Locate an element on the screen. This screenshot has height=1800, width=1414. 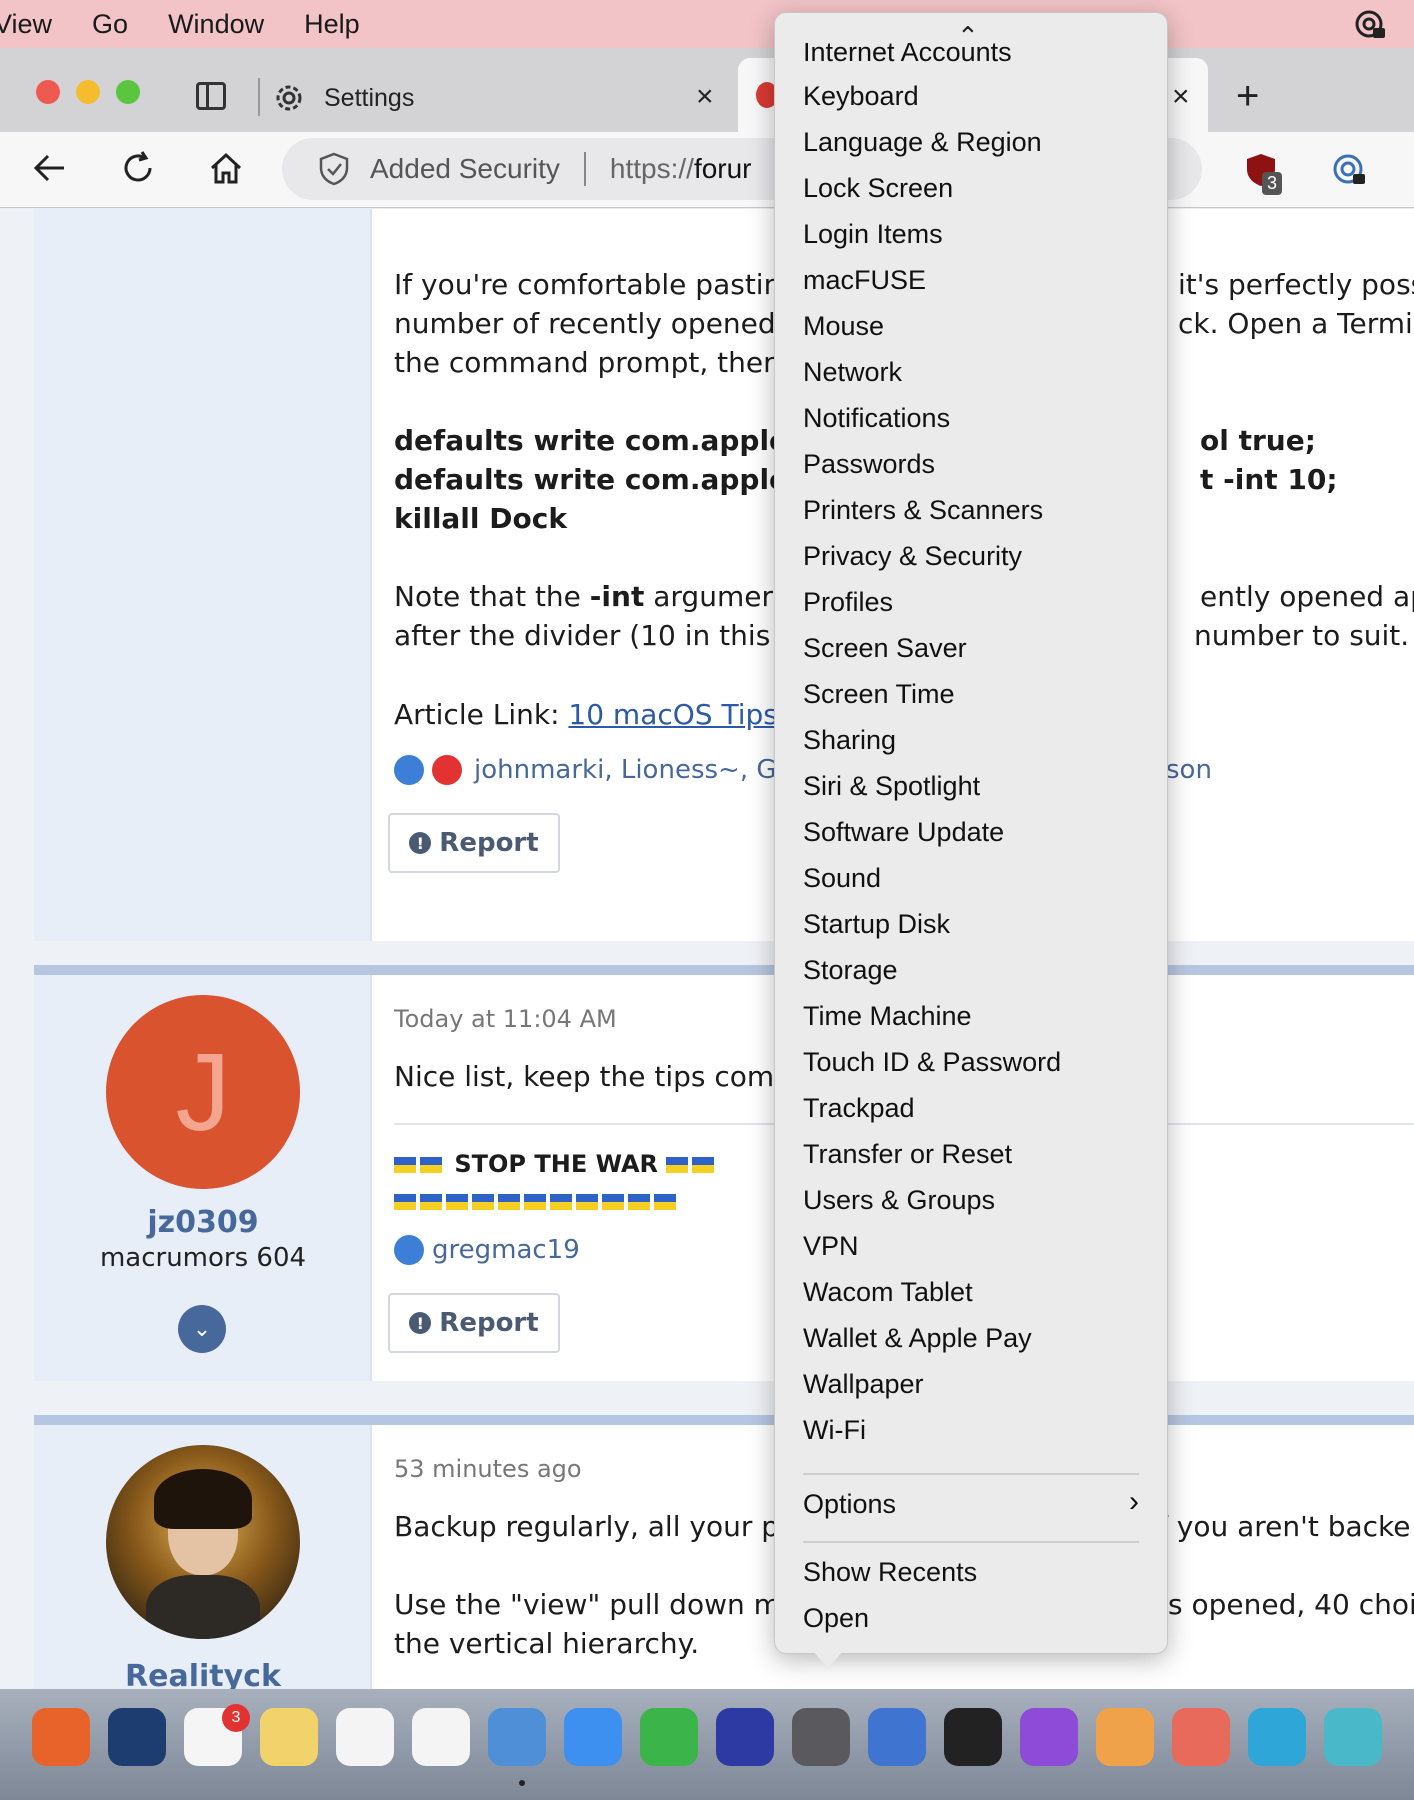
reactions-bar: johnmarki, Lioness~, G is located at coordinates (585, 770).